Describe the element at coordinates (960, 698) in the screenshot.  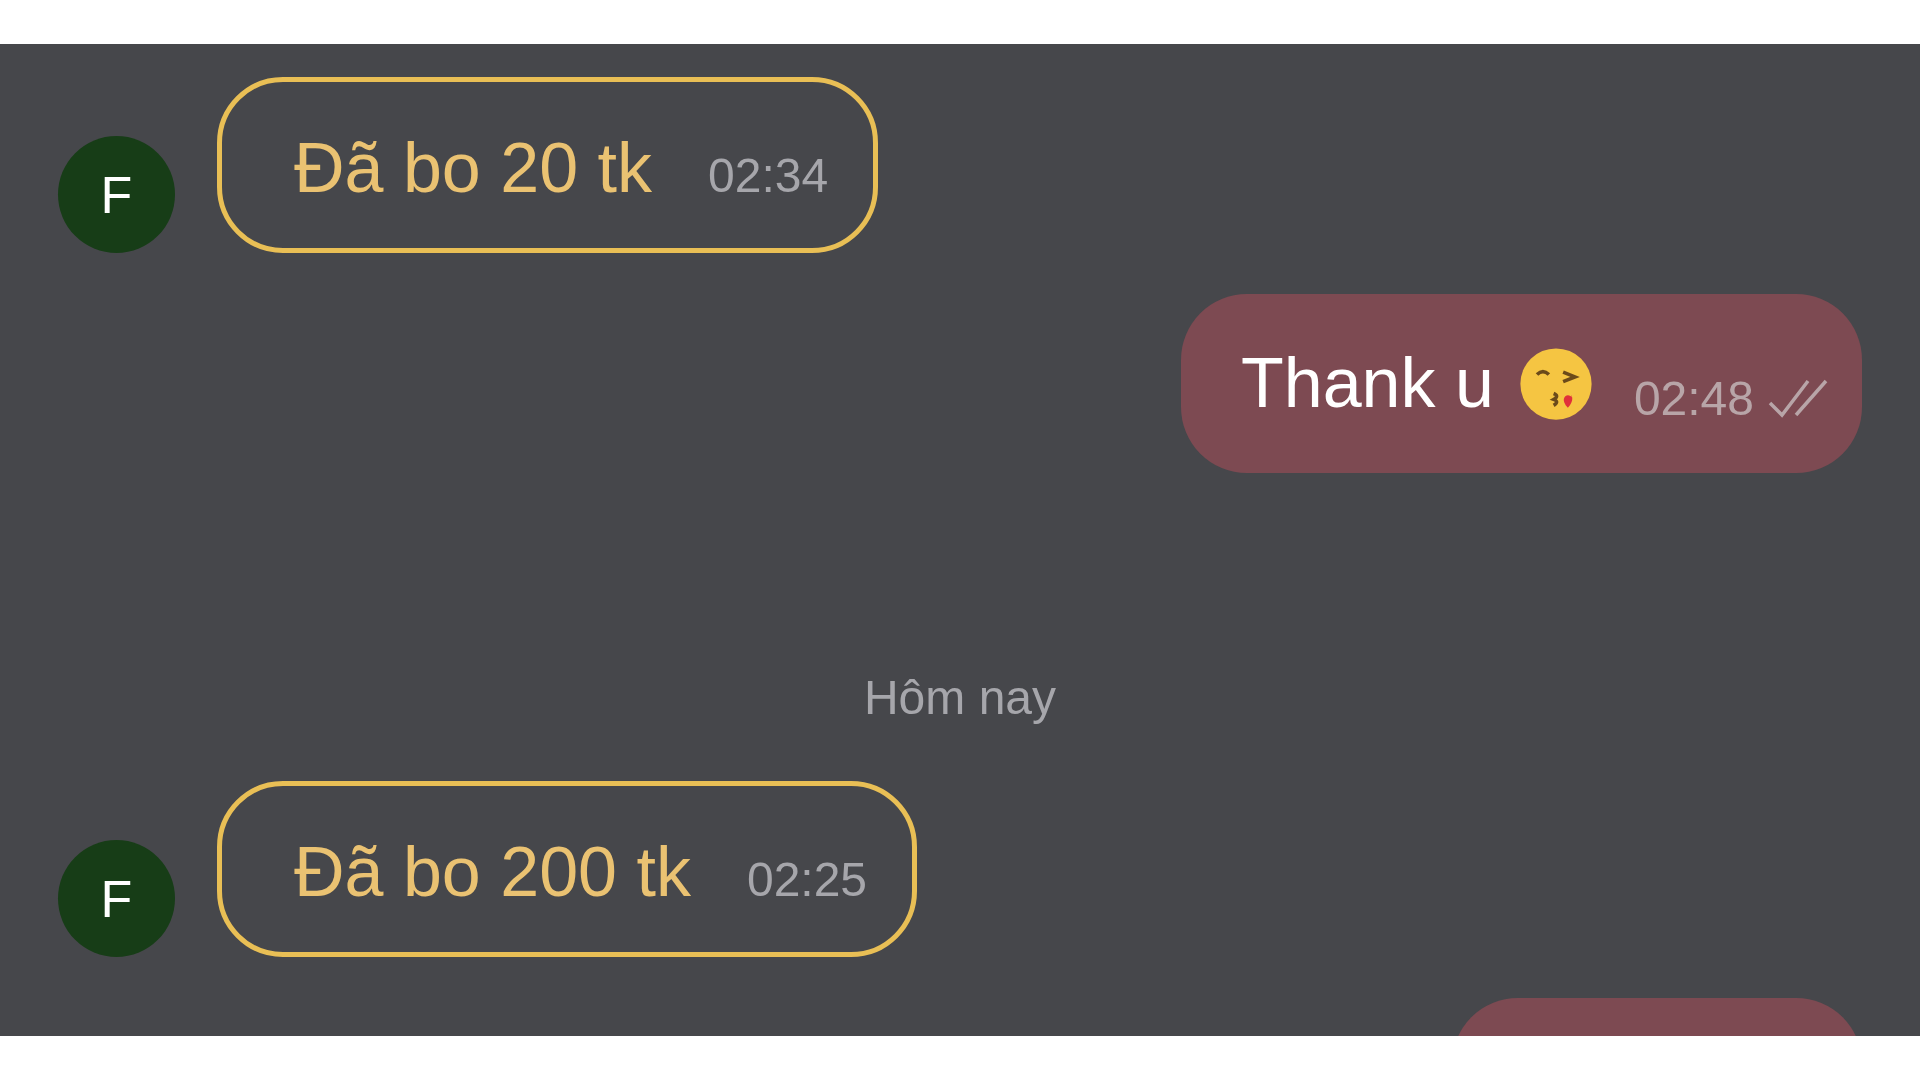
I see `date-separator: Hôm nay` at that location.